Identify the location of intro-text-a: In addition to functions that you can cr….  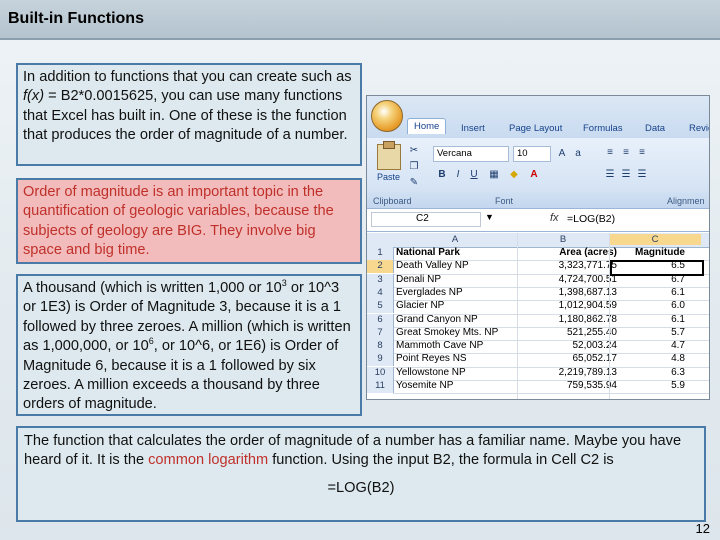
(187, 77).